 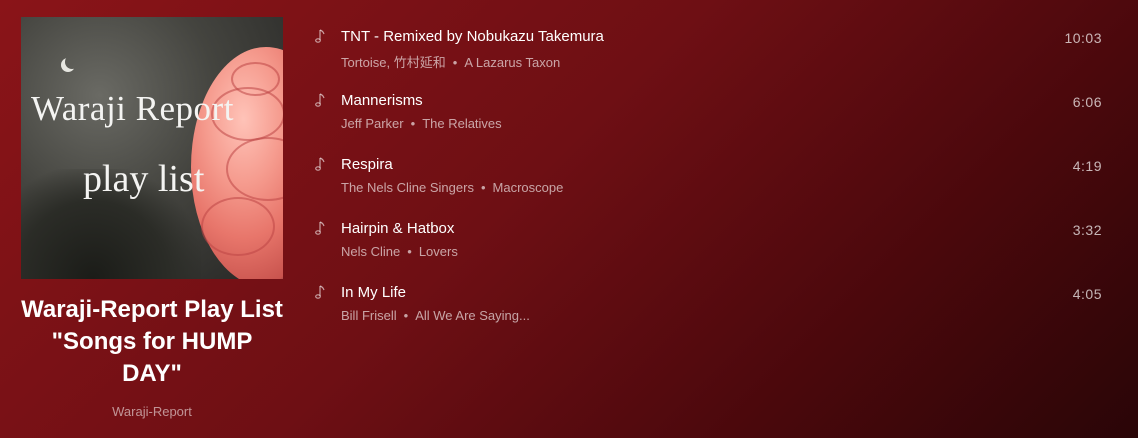 I want to click on cover-moon, so click(x=72, y=62).